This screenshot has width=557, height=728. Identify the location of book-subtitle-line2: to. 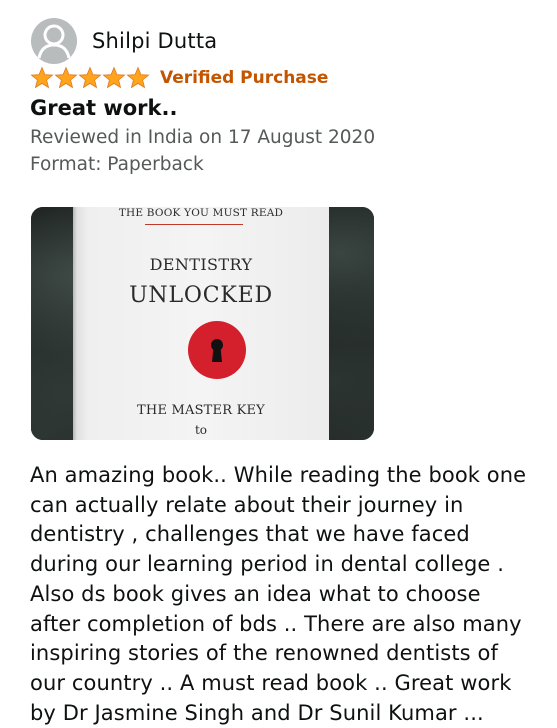
(201, 430).